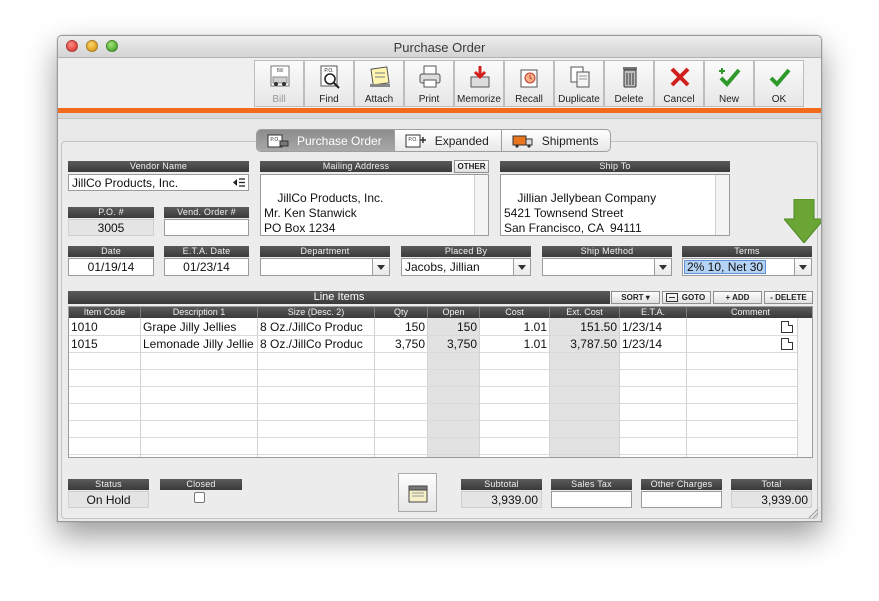 The image size is (879, 601). Describe the element at coordinates (747, 267) in the screenshot. I see `terms-dropdown: 2% 10, Net 30` at that location.